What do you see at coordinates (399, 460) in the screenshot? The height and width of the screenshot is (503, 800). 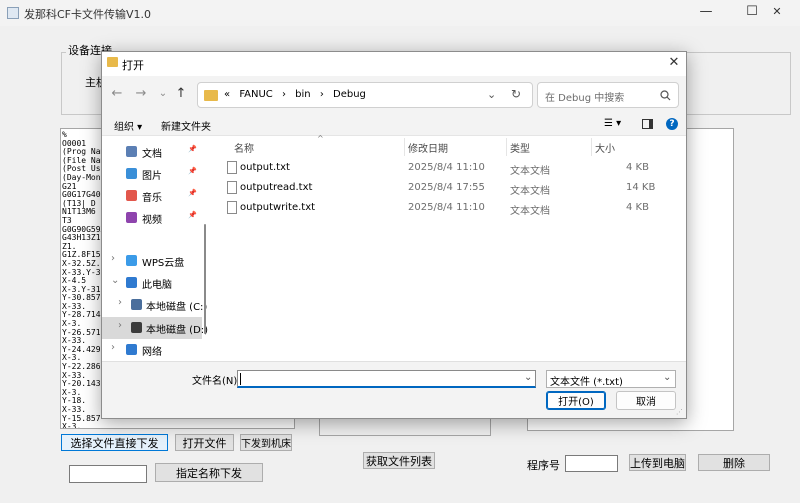 I see `get-file-list-button: 获取文件列表` at bounding box center [399, 460].